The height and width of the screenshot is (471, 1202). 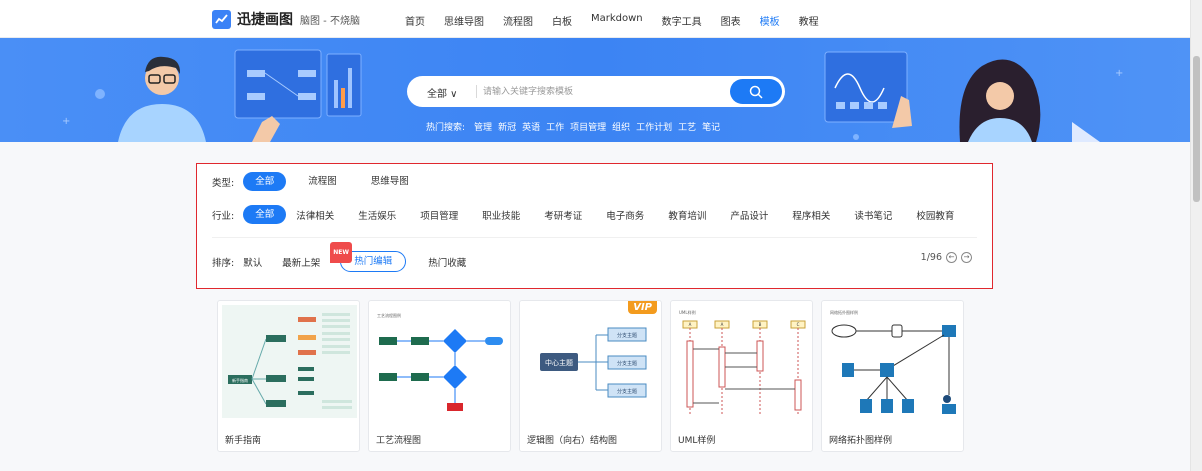 I want to click on template-title: 新手指南, so click(x=243, y=441).